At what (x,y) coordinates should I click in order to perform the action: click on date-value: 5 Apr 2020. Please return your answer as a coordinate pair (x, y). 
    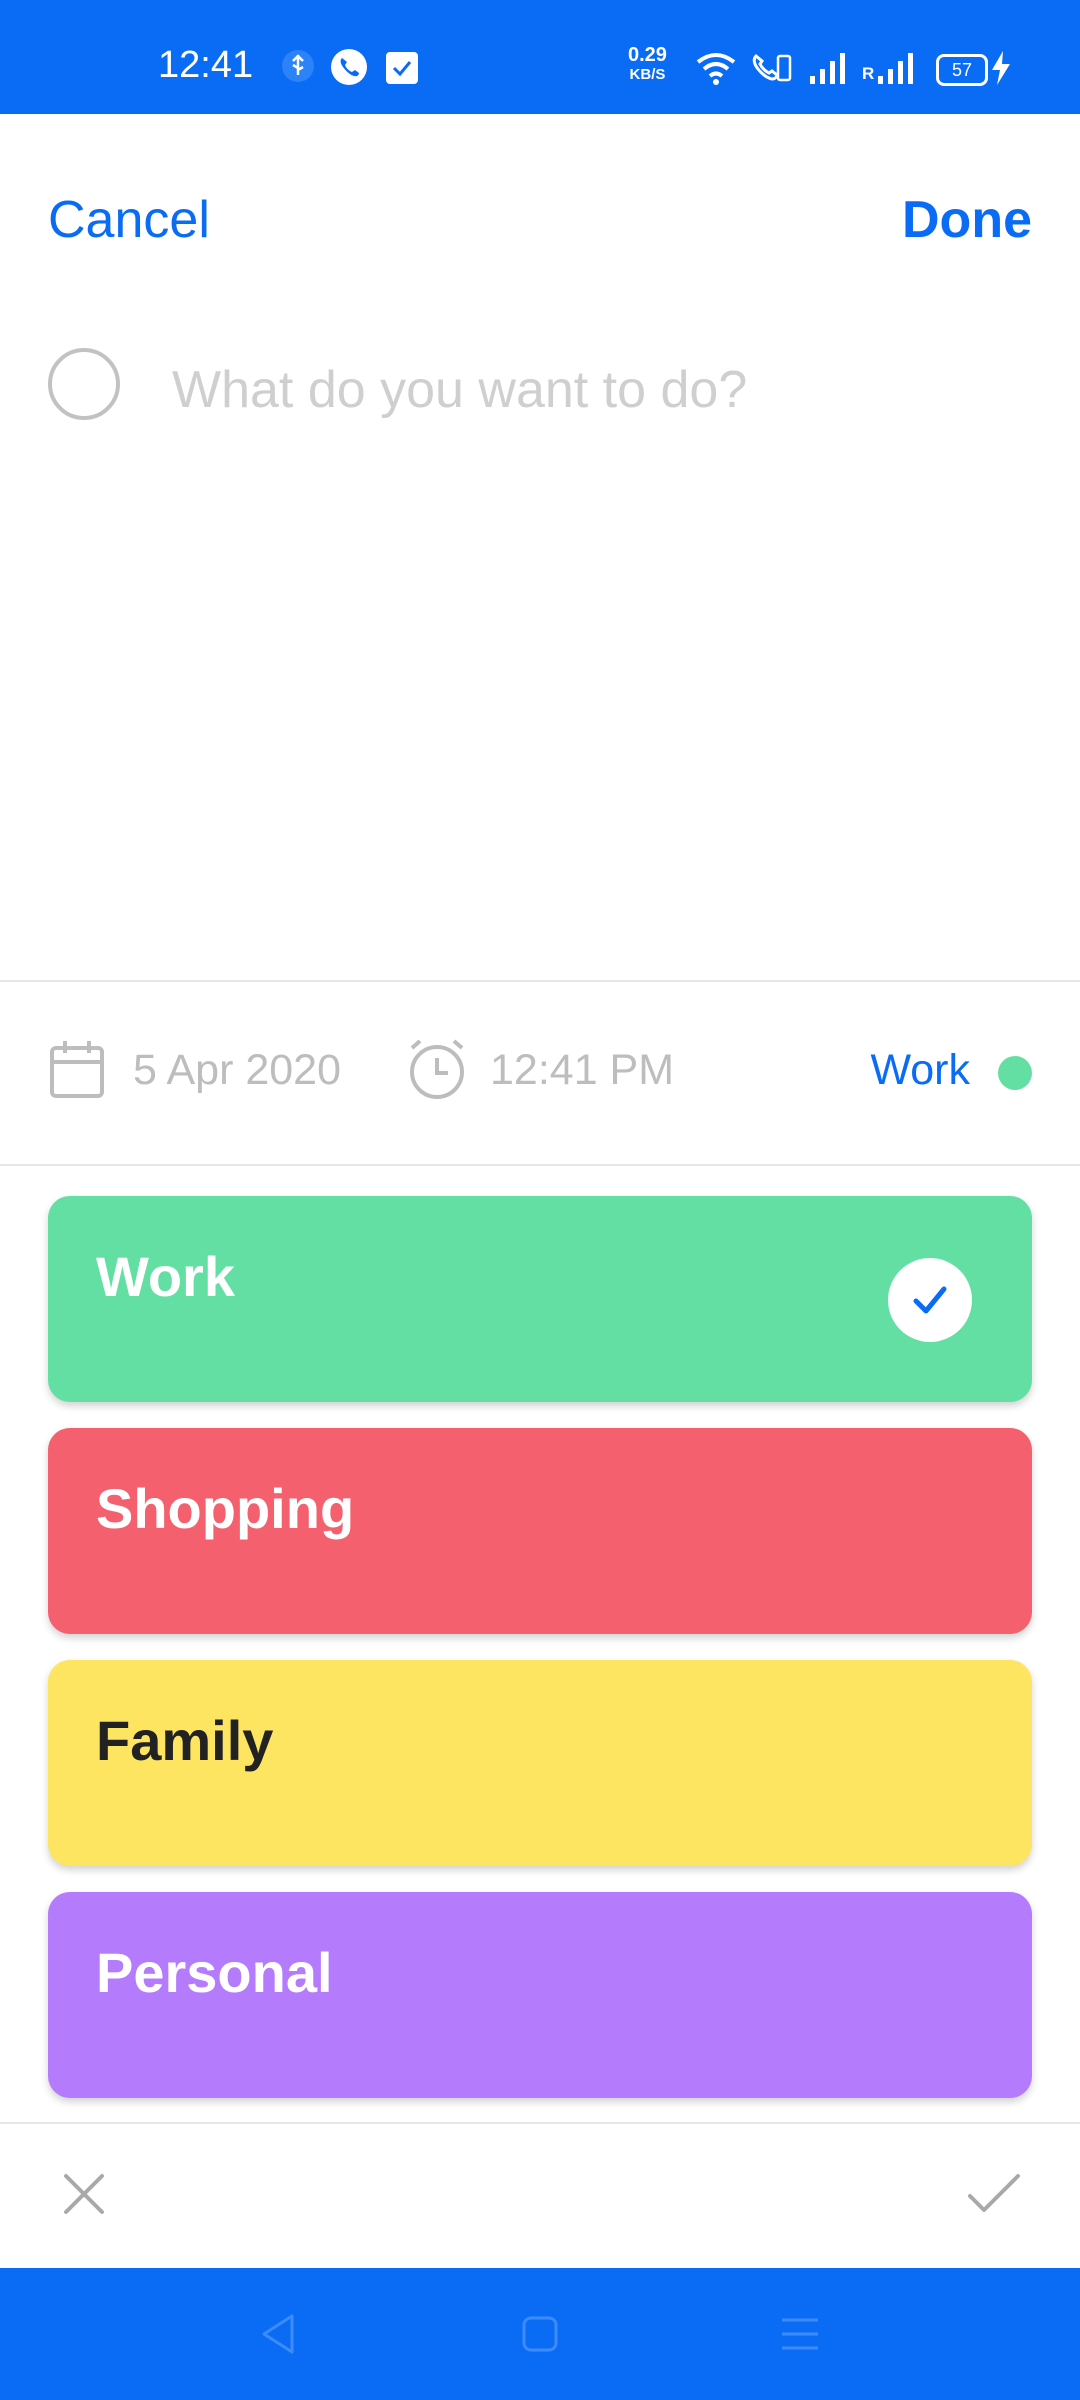
    Looking at the image, I should click on (237, 1070).